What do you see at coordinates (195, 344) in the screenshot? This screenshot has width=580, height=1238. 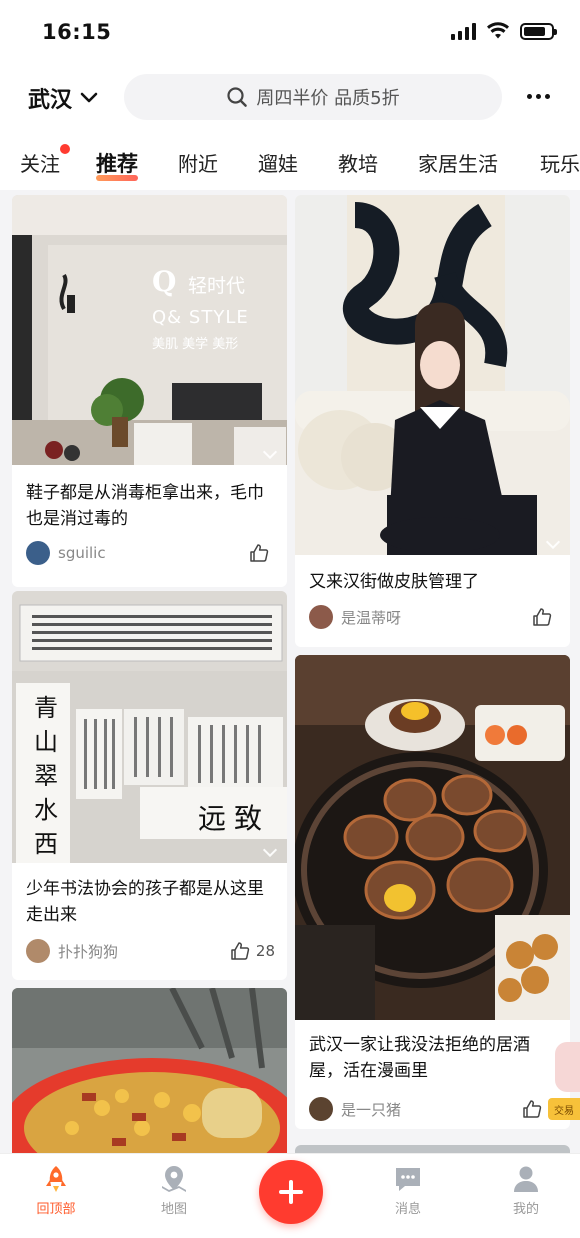 I see `salon-logo-tagline: 美肌 美学 美形` at bounding box center [195, 344].